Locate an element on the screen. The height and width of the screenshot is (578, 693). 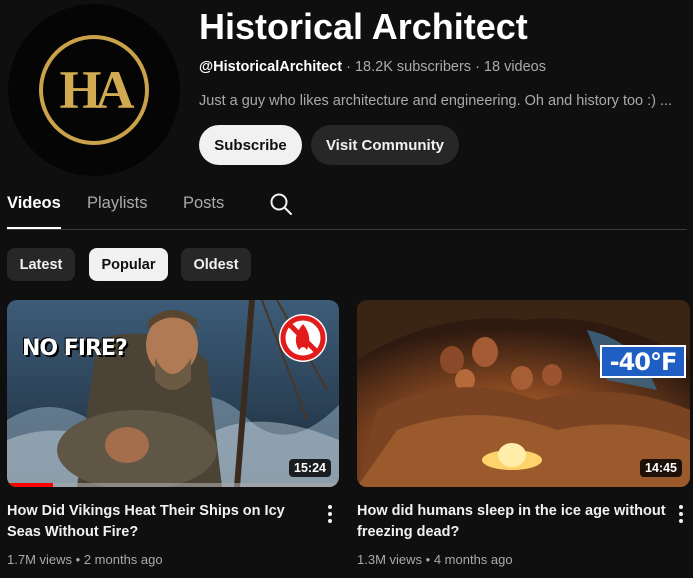
avatar-logo-ring: HA is located at coordinates (94, 90).